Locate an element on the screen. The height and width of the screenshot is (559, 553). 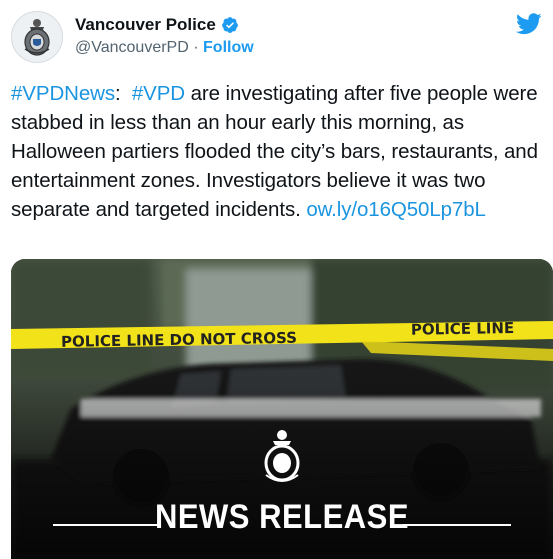
handle-row: @VancouverPD · Follow is located at coordinates (164, 48).